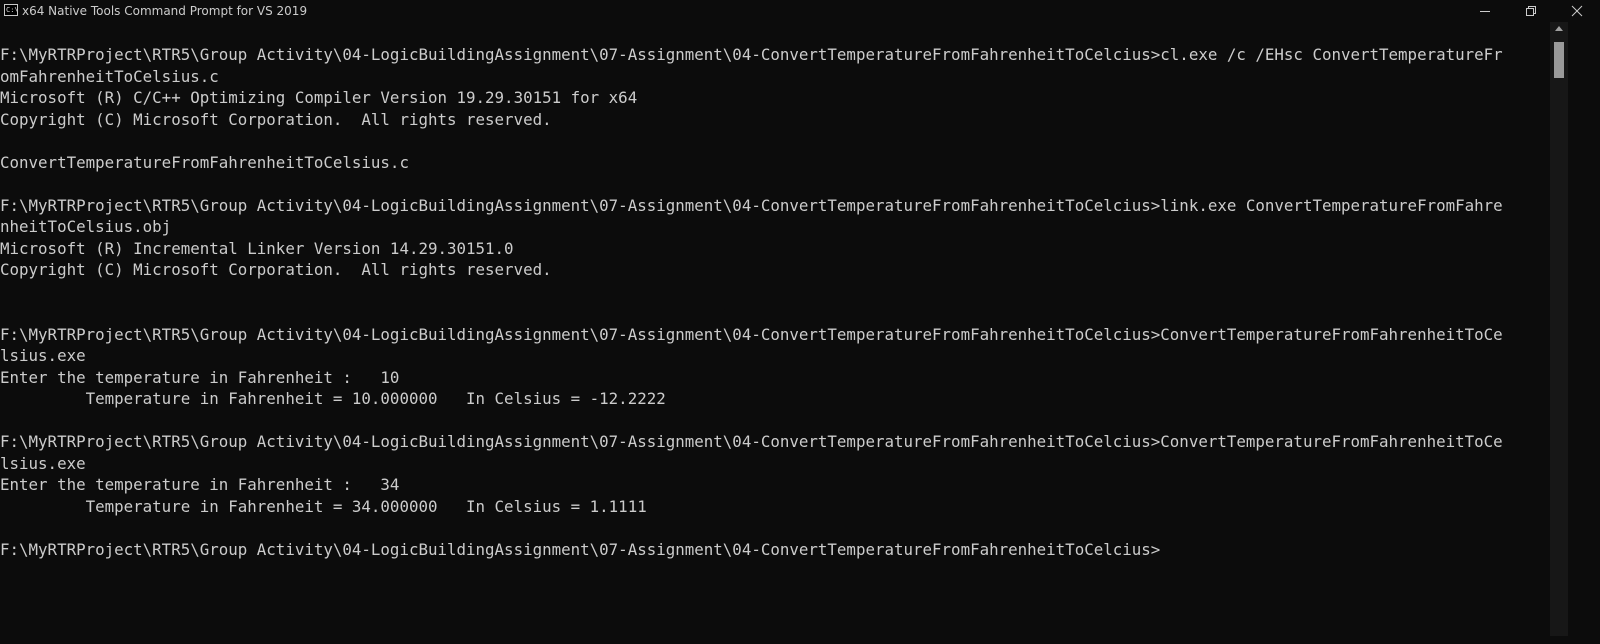 The width and height of the screenshot is (1600, 644). Describe the element at coordinates (200, 484) in the screenshot. I see `console-line: Enter the temperature in Fahrenheit : 34` at that location.